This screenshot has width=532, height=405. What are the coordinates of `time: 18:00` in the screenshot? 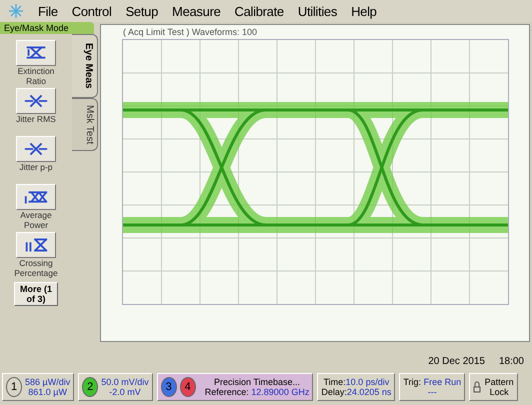 It's located at (511, 361).